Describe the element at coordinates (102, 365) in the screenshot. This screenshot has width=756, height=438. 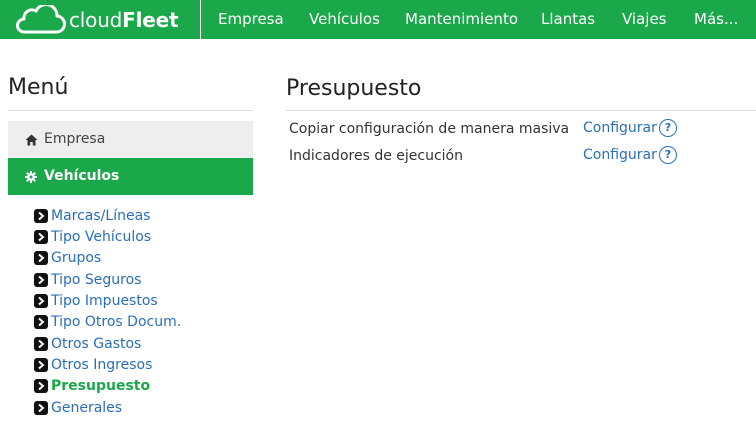
I see `sidebar-item-label: Otros Ingresos` at that location.